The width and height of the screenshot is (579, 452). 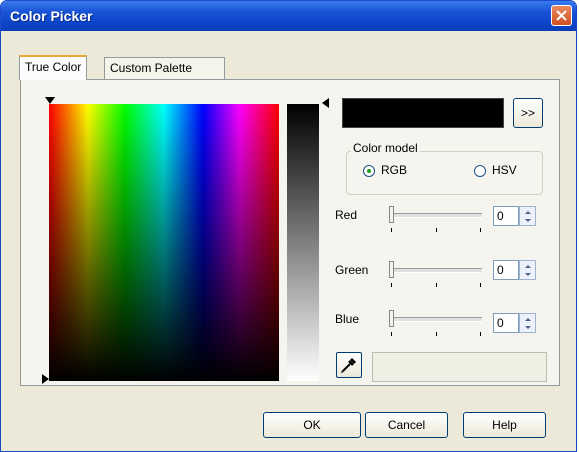 I want to click on green-slider-track, so click(x=436, y=270).